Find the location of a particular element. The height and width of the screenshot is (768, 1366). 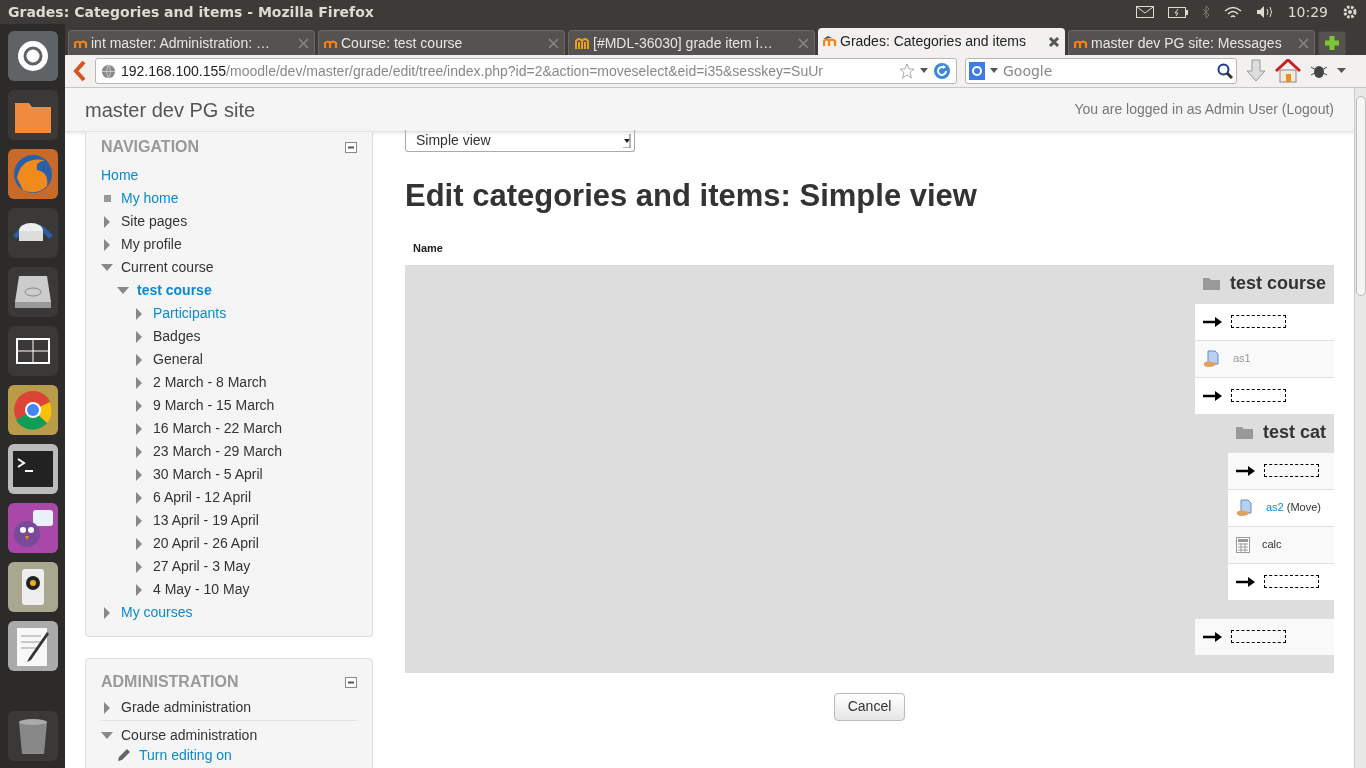

pencil-icon is located at coordinates (124, 755).